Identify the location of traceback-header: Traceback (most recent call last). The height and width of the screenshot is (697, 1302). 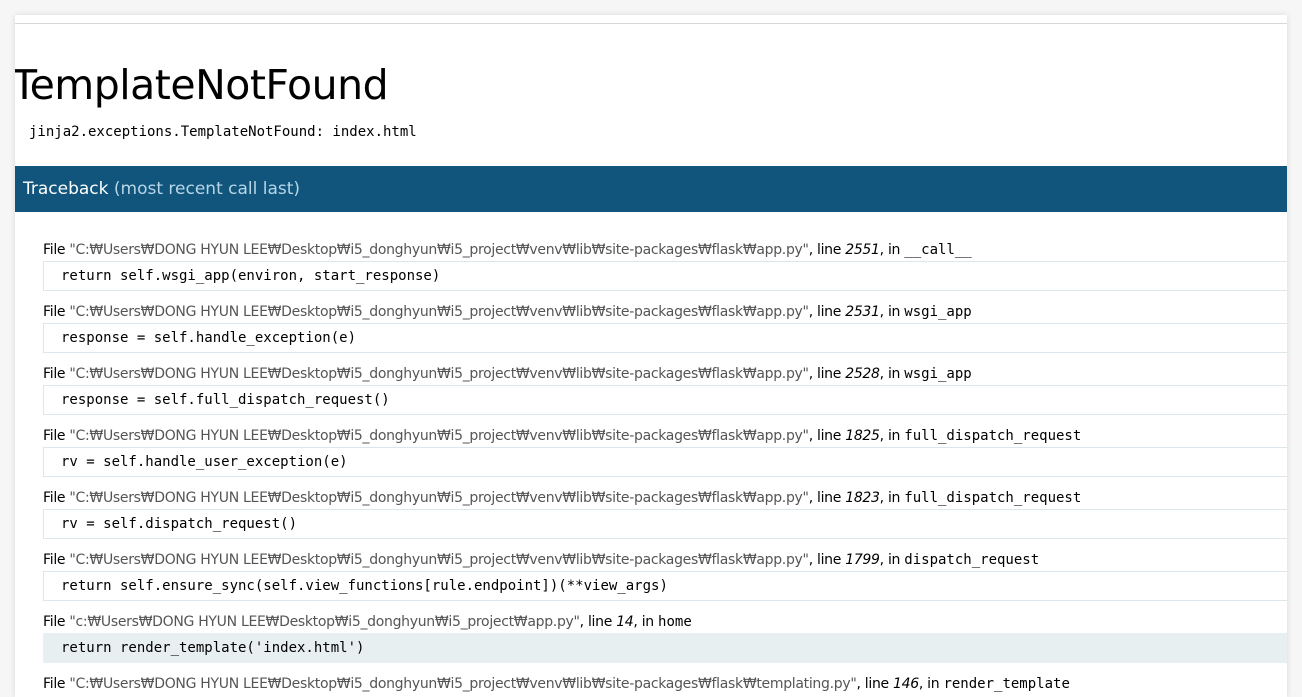
(651, 189).